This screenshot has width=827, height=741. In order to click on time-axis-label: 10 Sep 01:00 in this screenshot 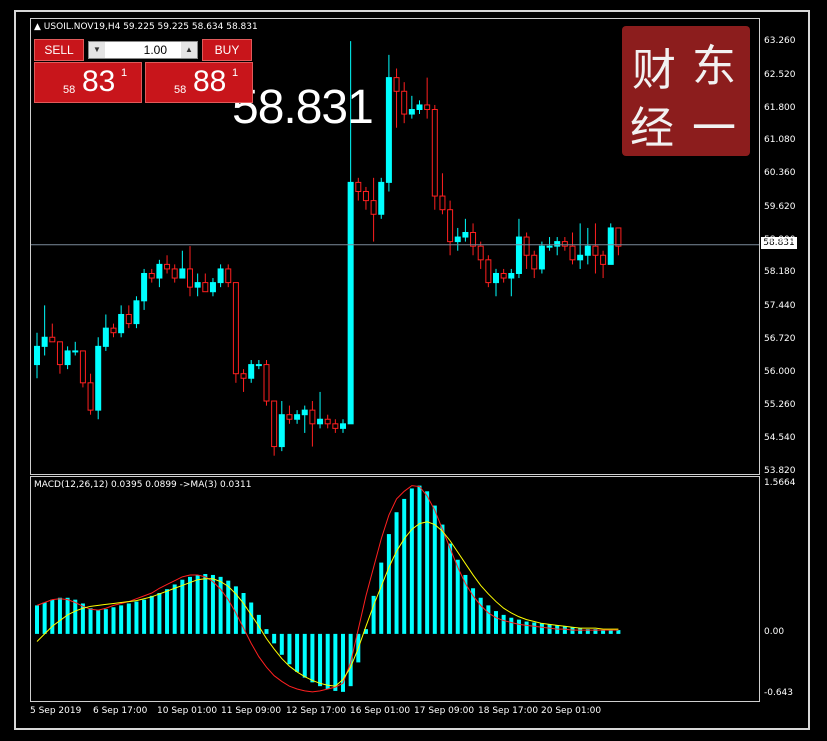, I will do `click(187, 711)`.